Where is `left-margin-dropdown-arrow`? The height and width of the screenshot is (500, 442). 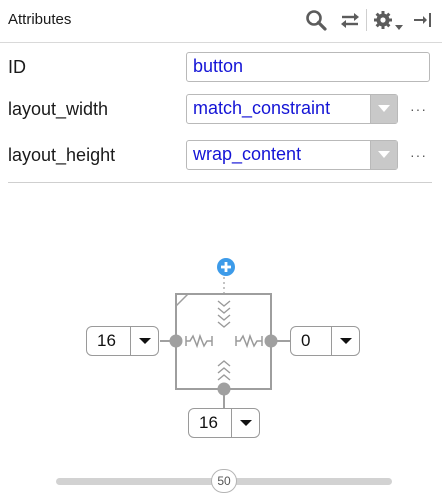 left-margin-dropdown-arrow is located at coordinates (144, 341).